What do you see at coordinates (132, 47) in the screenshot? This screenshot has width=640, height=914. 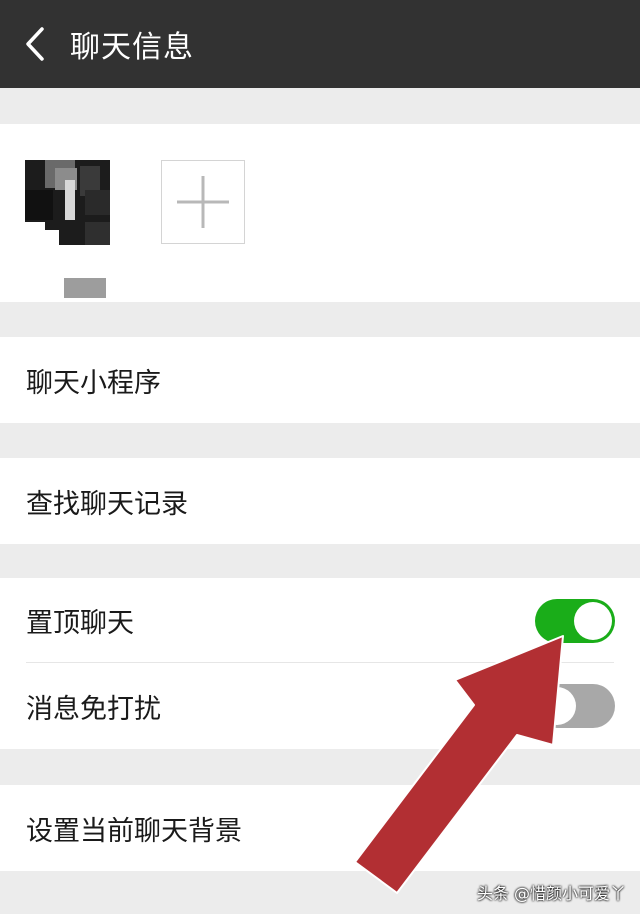 I see `page-title: 聊天信息` at bounding box center [132, 47].